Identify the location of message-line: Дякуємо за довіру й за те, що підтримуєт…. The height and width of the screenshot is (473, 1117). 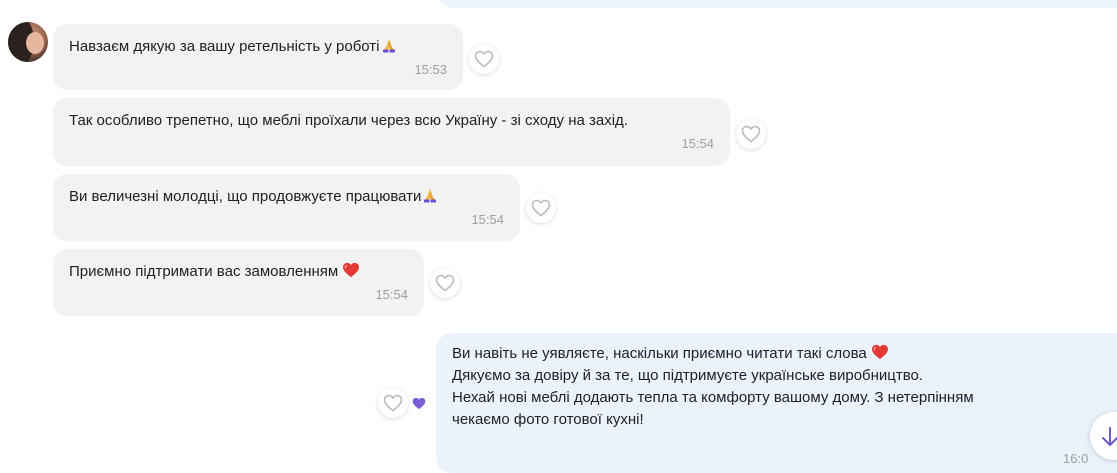
(688, 375).